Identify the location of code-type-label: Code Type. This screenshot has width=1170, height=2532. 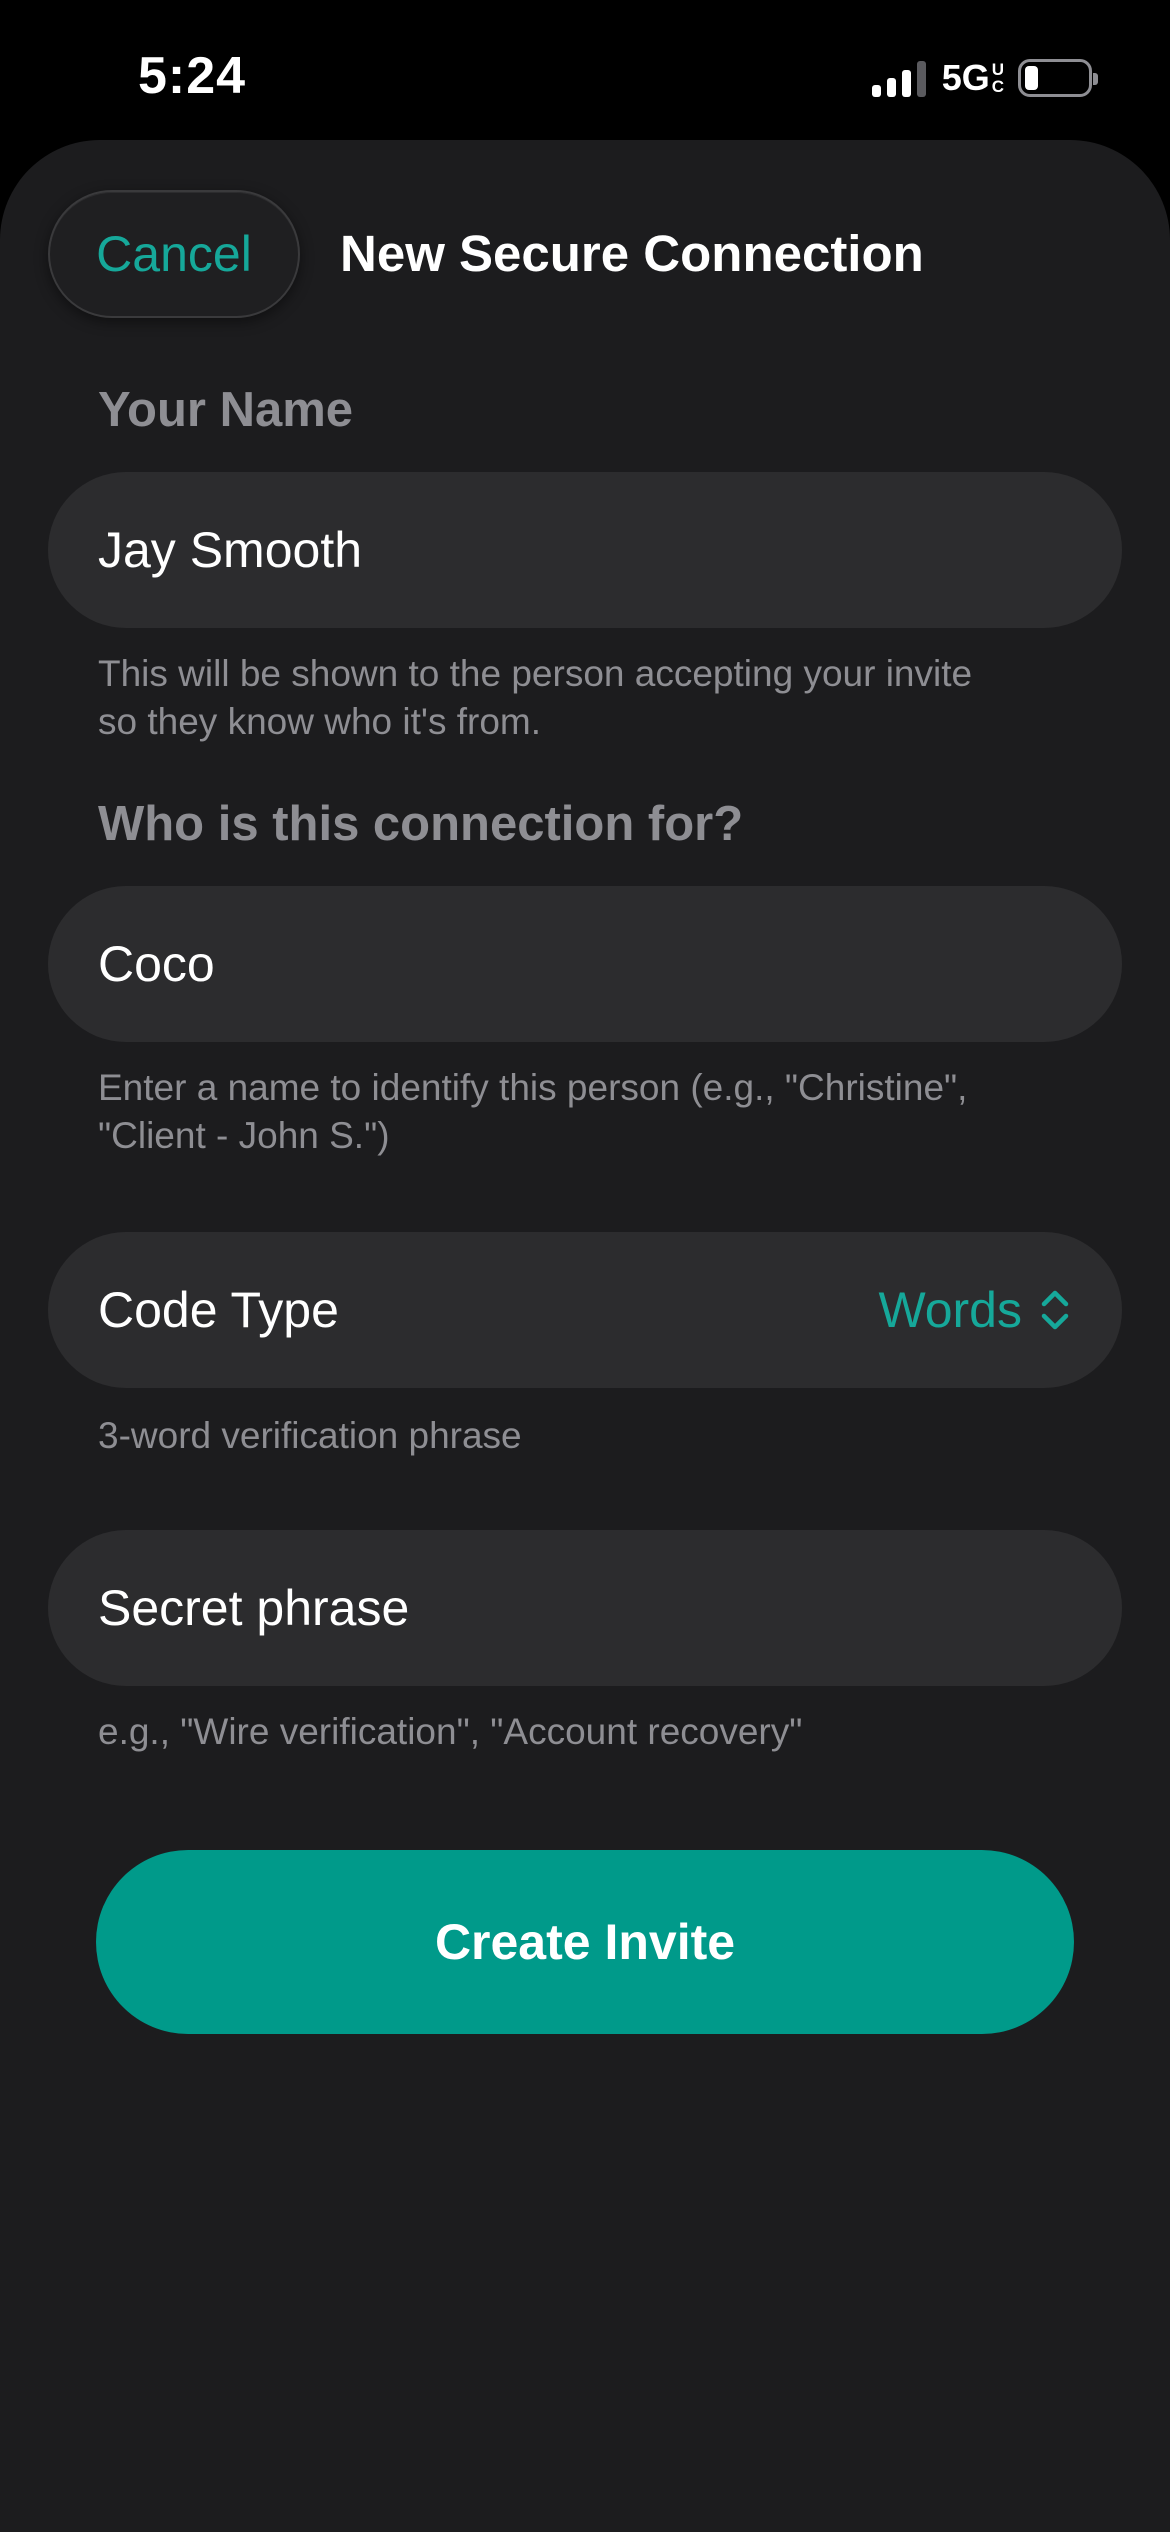
(218, 1310).